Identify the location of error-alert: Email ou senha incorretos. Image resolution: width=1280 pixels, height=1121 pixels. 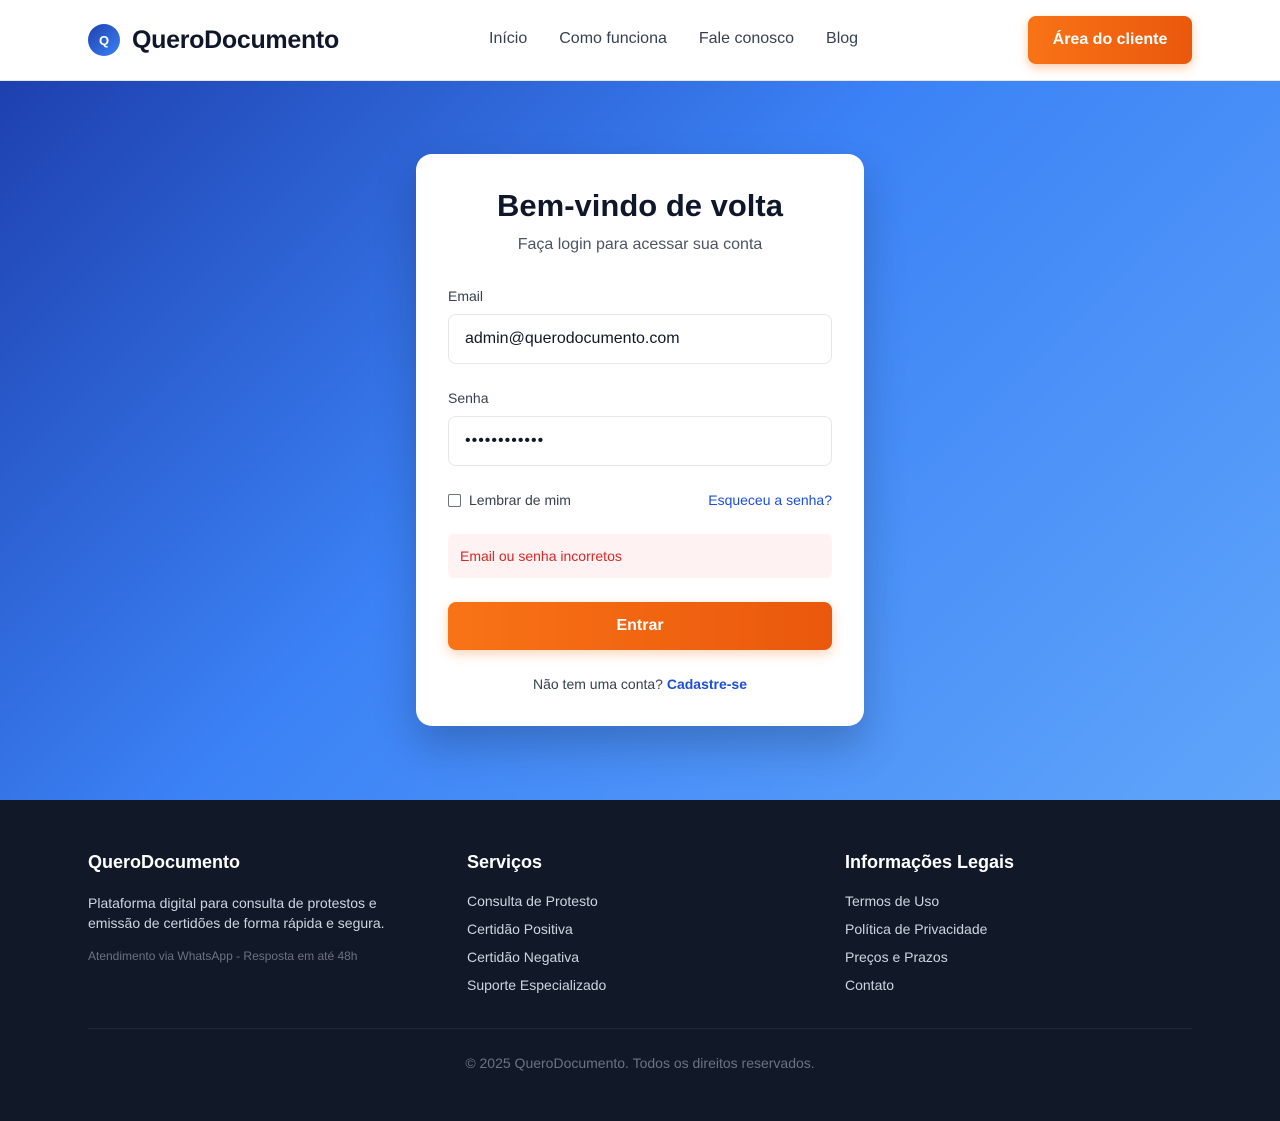
(640, 556).